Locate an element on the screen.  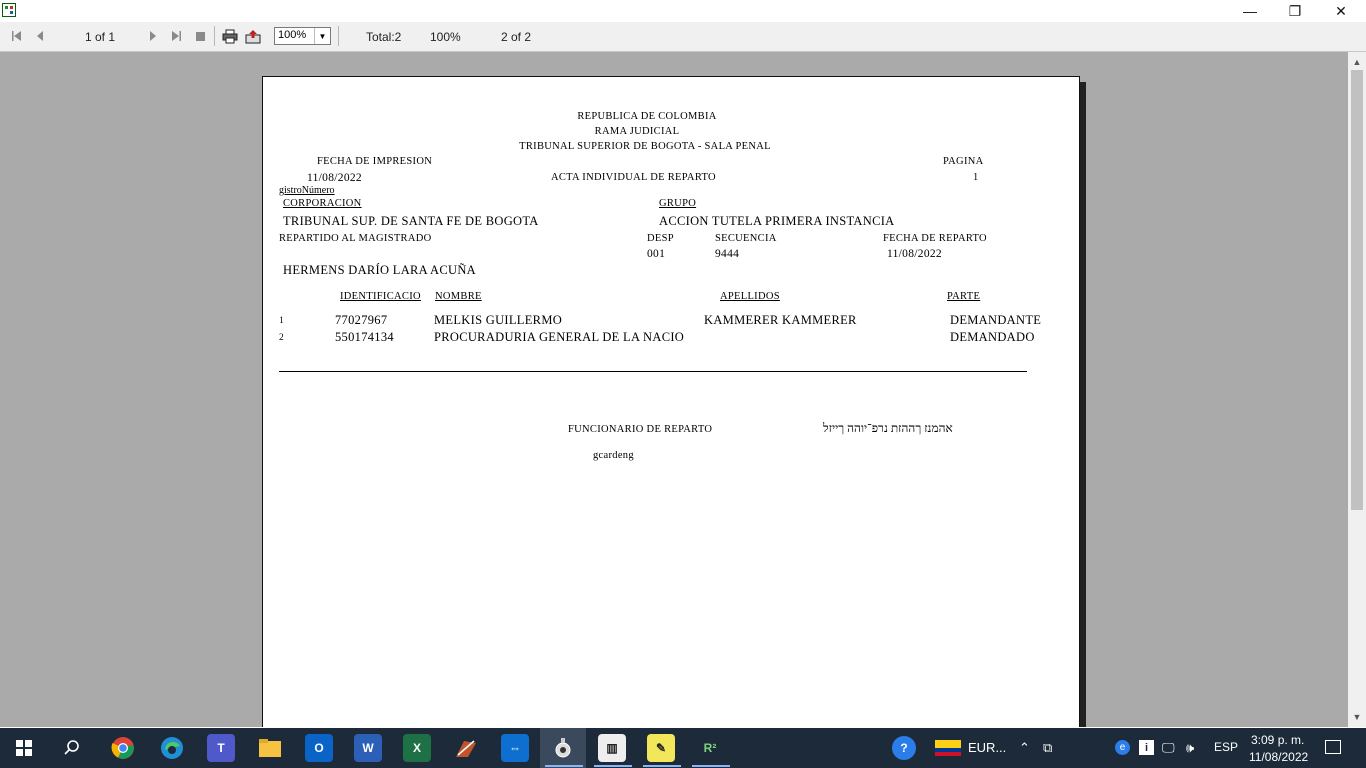
table-row-id: 550174134 is located at coordinates (364, 337).